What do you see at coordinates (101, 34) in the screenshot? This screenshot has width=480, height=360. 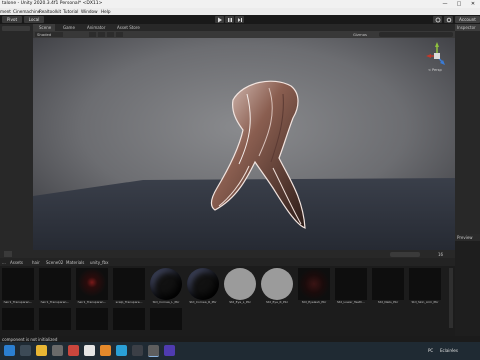 I see `lighting-toggle` at bounding box center [101, 34].